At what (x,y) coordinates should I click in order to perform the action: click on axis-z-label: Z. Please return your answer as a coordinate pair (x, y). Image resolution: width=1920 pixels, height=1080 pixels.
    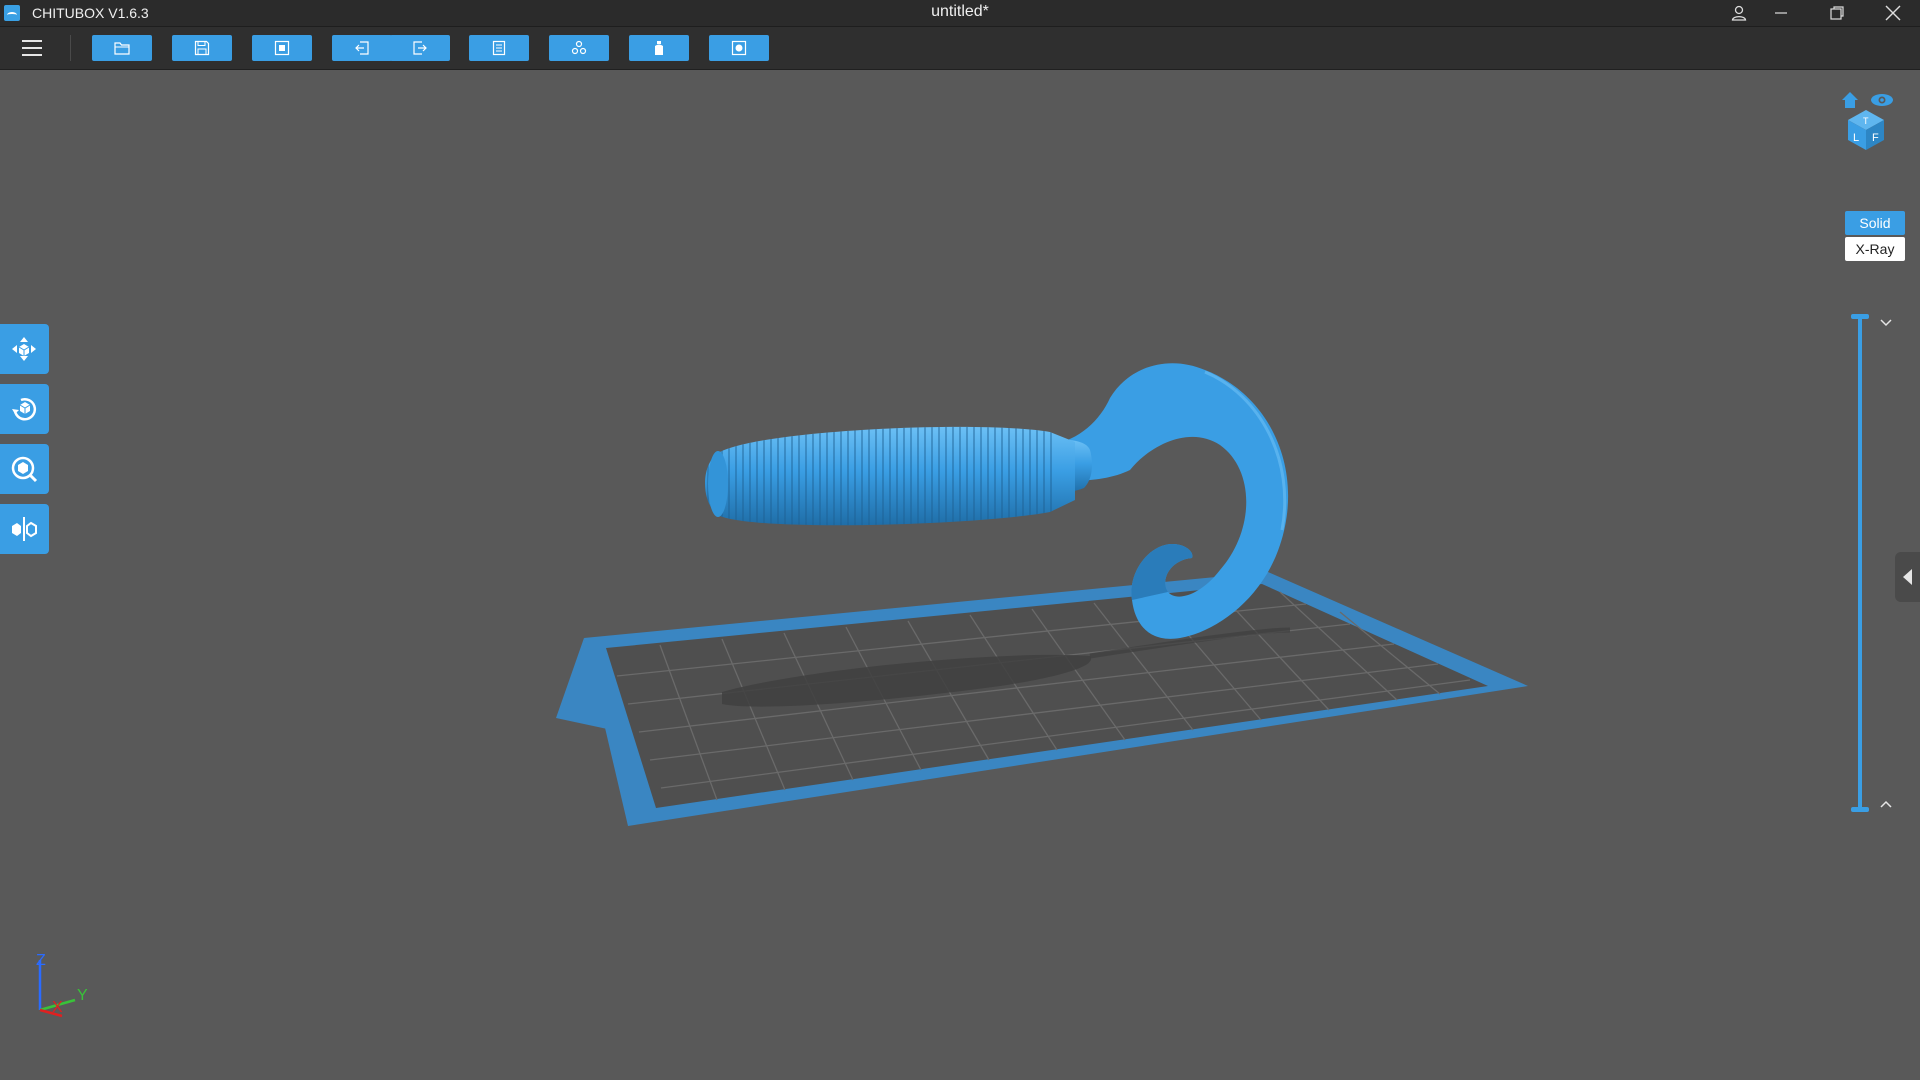
    Looking at the image, I should click on (41, 960).